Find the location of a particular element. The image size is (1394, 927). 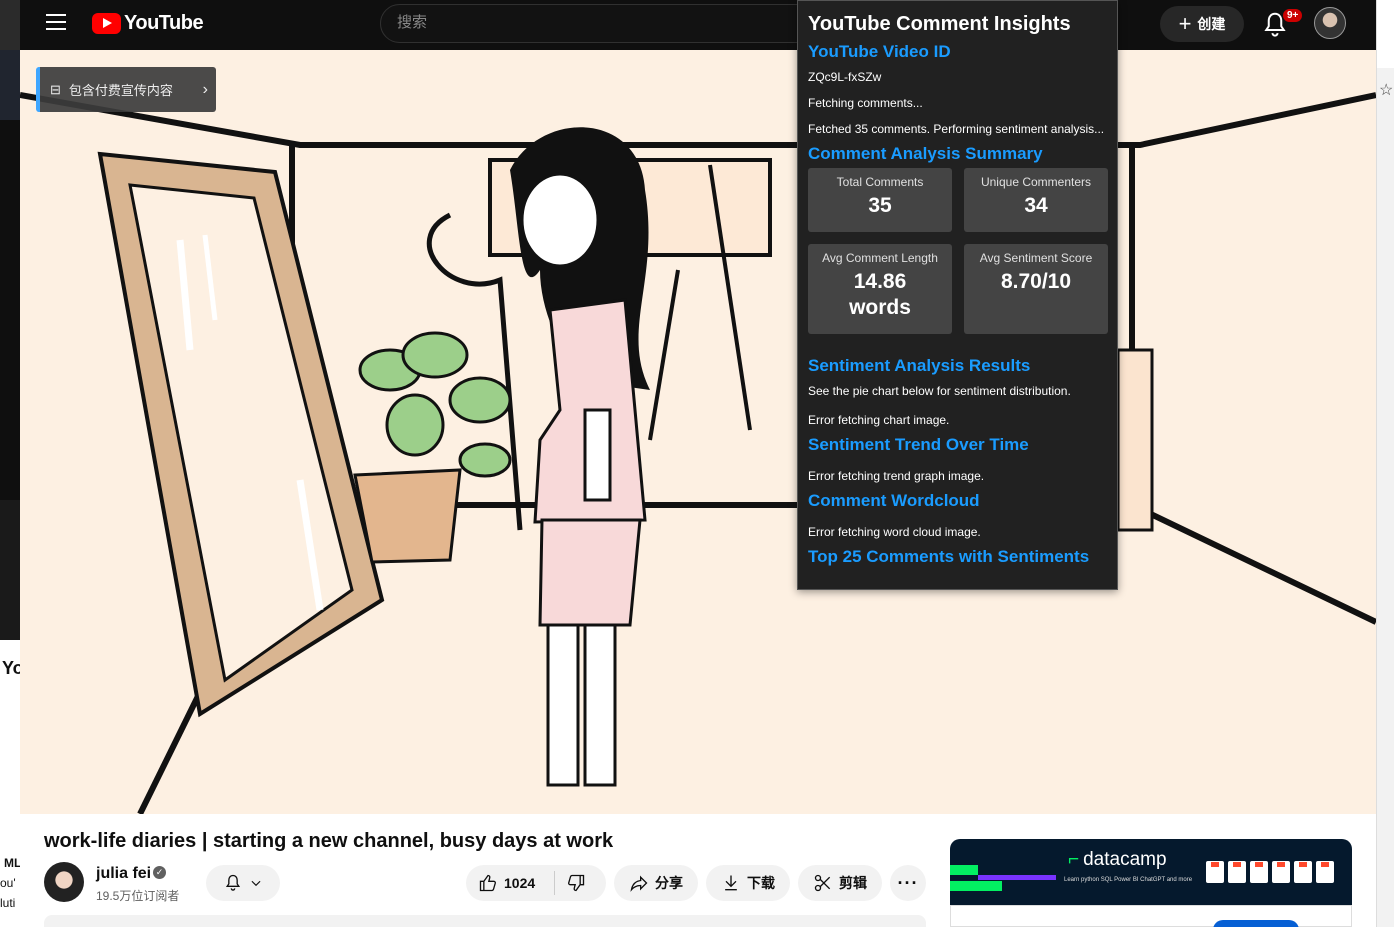

hamburger-menu-icon is located at coordinates (56, 22).